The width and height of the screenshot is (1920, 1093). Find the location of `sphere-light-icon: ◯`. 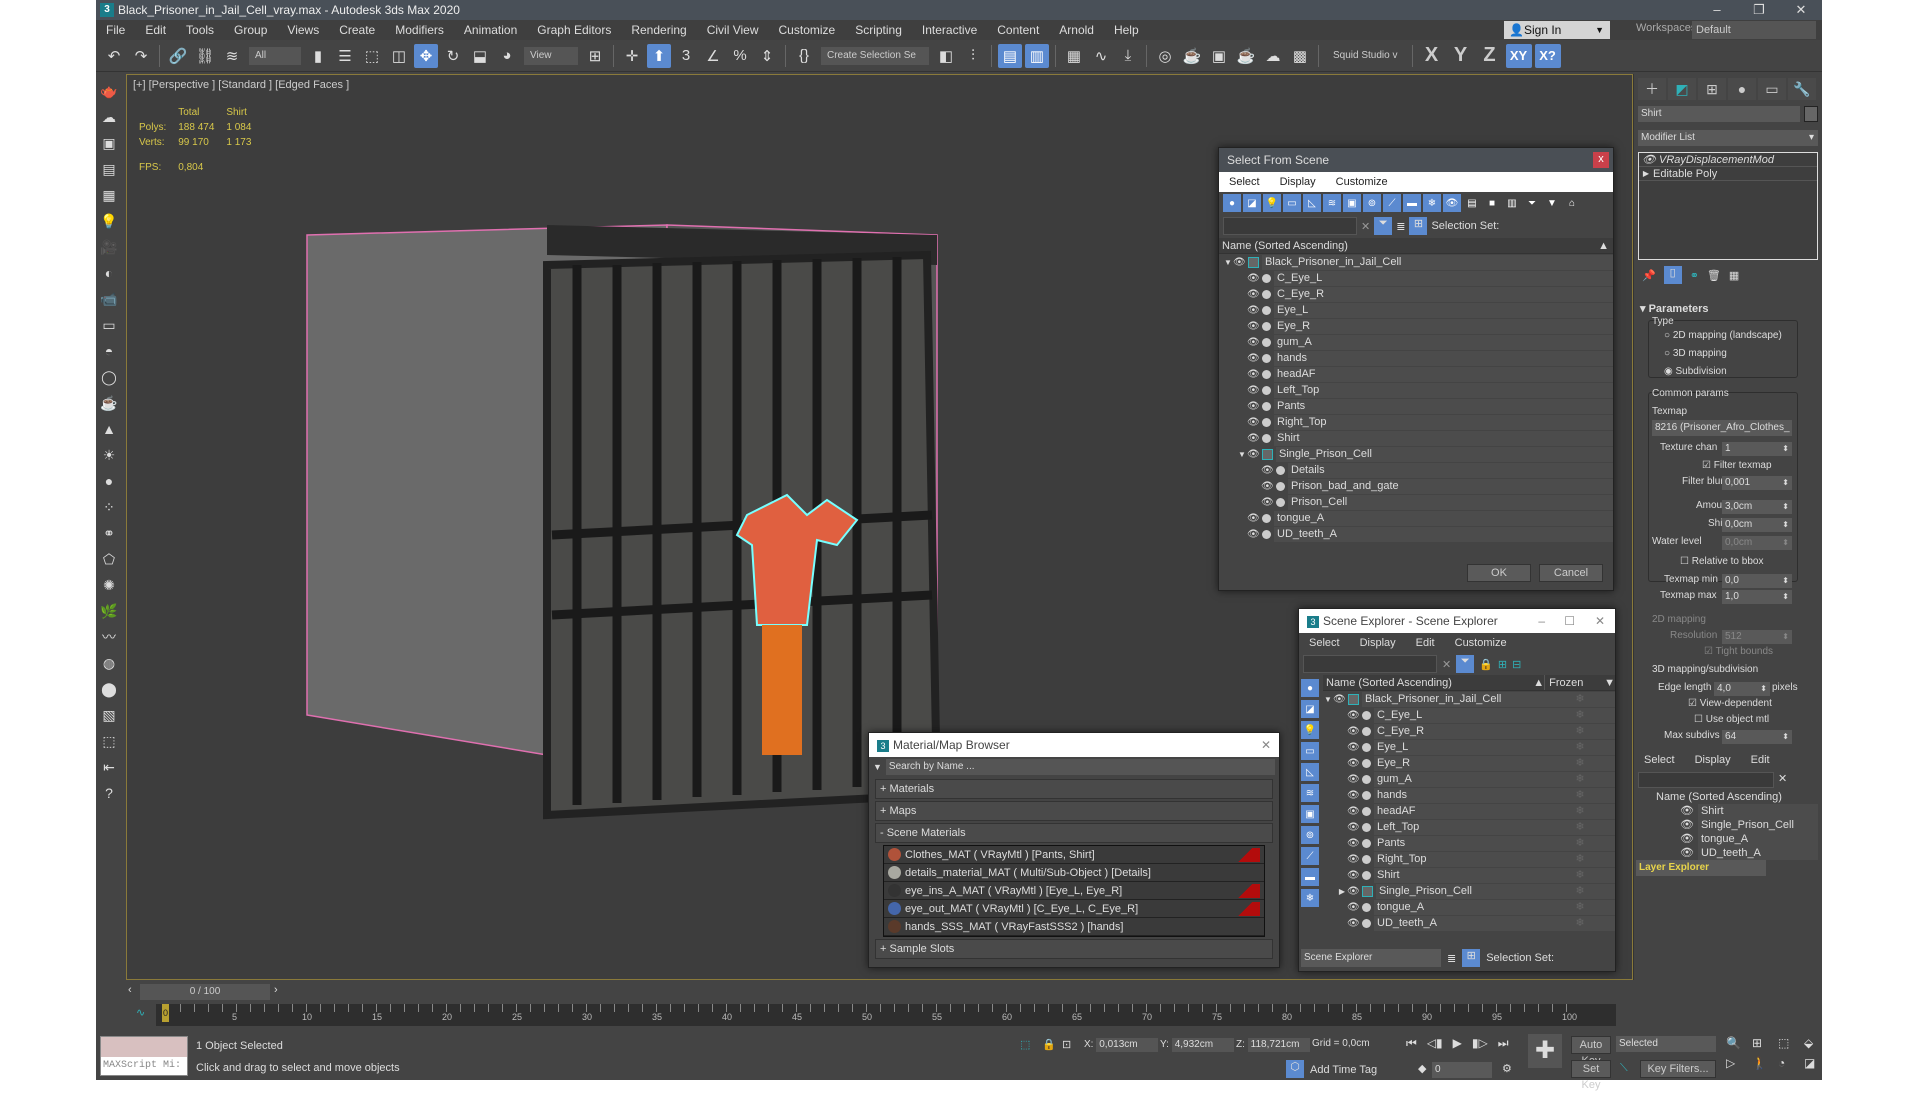

sphere-light-icon: ◯ is located at coordinates (109, 377).